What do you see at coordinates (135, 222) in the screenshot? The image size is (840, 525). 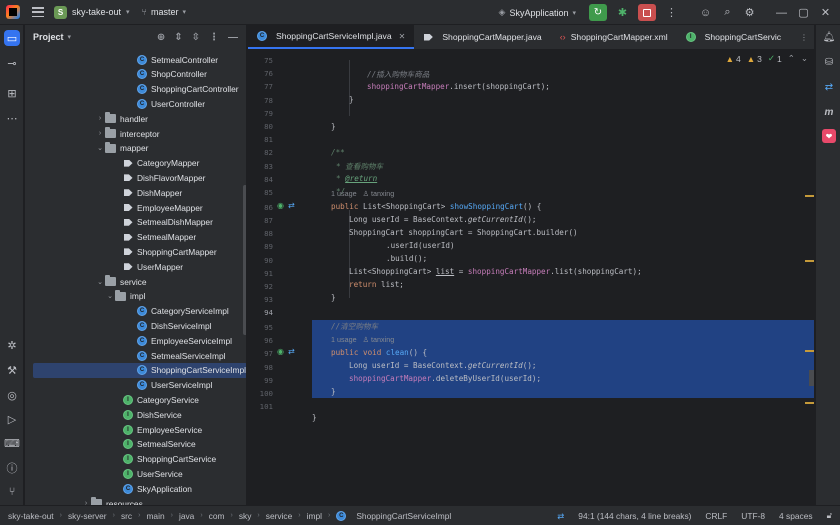 I see `tree-item-setmealdishmapper: SetmealDishMapper` at bounding box center [135, 222].